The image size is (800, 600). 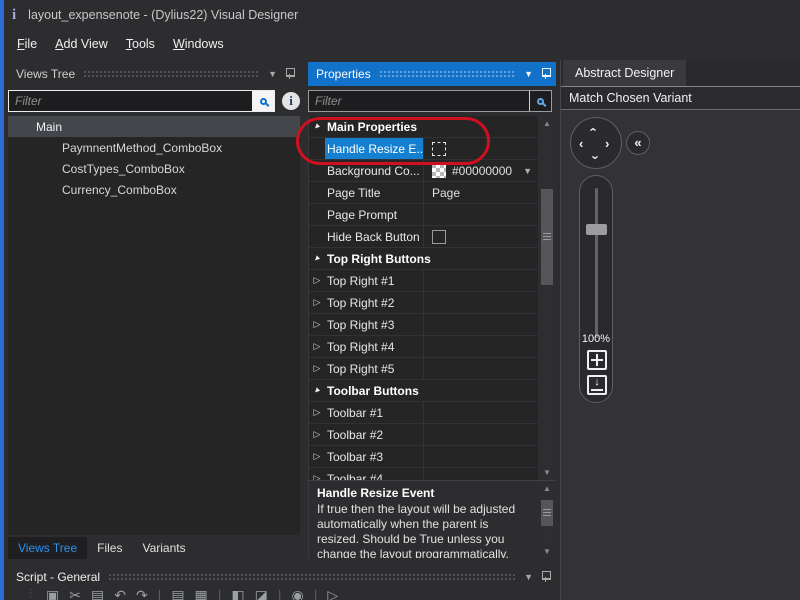 What do you see at coordinates (423, 127) in the screenshot?
I see `property-category-main-properties: ▼ Main Properties` at bounding box center [423, 127].